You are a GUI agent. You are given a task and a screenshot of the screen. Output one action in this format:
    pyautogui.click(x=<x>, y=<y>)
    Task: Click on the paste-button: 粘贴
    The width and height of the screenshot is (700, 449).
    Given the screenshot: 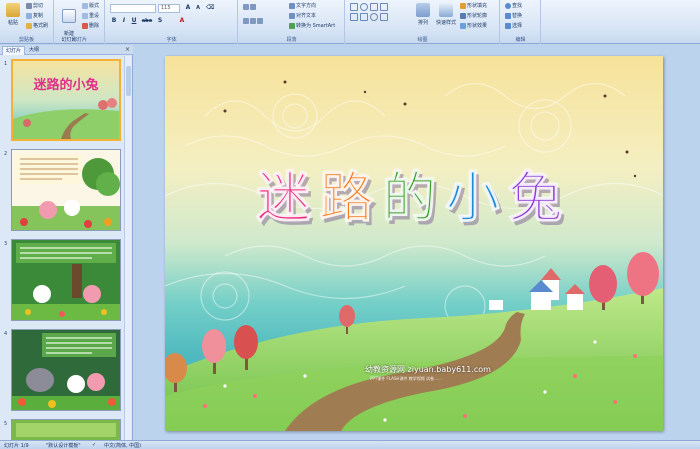 What is the action you would take?
    pyautogui.click(x=13, y=17)
    